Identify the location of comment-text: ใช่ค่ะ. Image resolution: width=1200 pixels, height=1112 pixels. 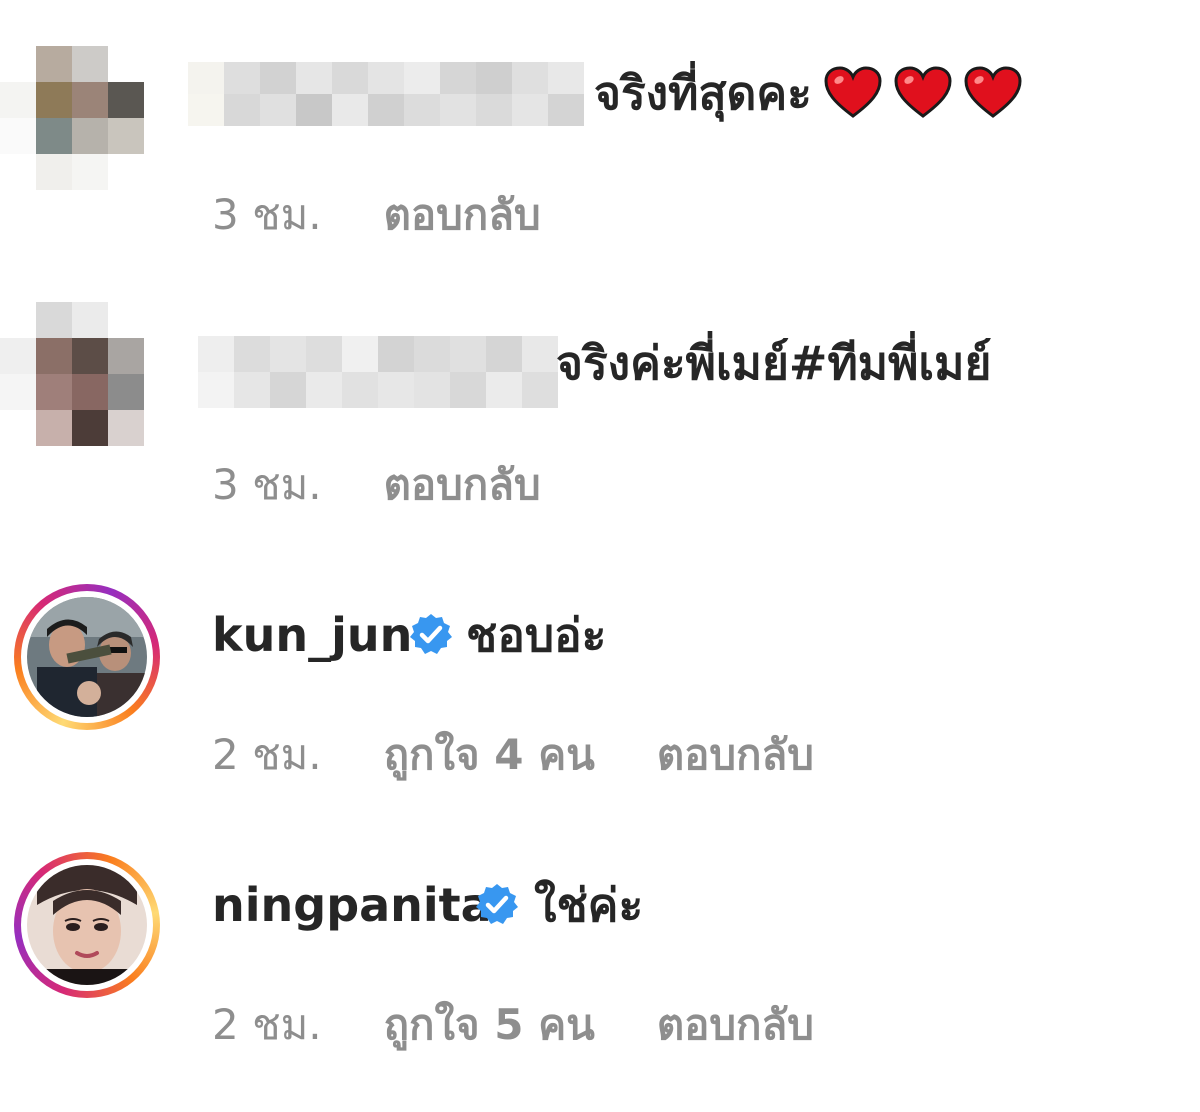
(589, 905).